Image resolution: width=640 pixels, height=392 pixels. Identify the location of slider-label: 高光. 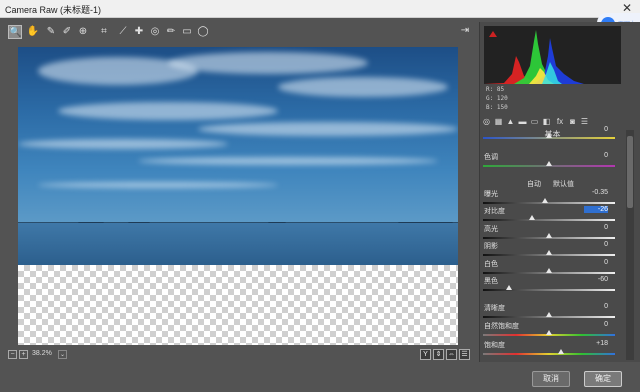
(491, 229).